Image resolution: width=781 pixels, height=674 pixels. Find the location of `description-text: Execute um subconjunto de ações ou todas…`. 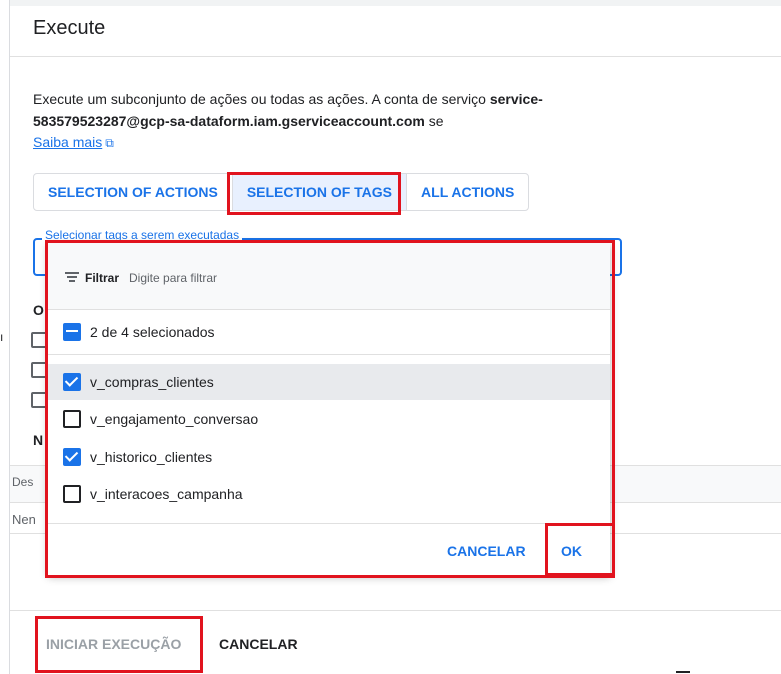

description-text: Execute um subconjunto de ações ou todas… is located at coordinates (261, 99).